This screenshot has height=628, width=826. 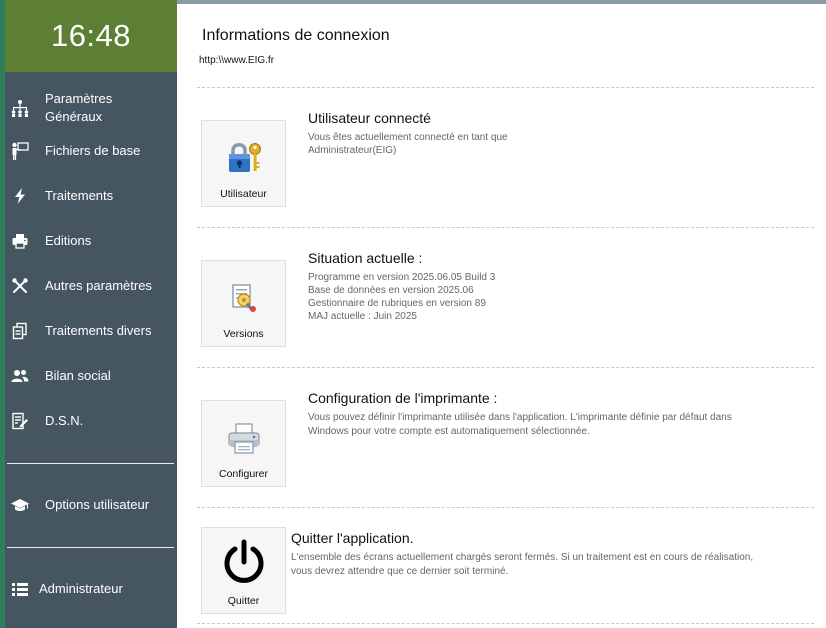 I want to click on section-title-situation: Situation actuelle :, so click(x=365, y=258).